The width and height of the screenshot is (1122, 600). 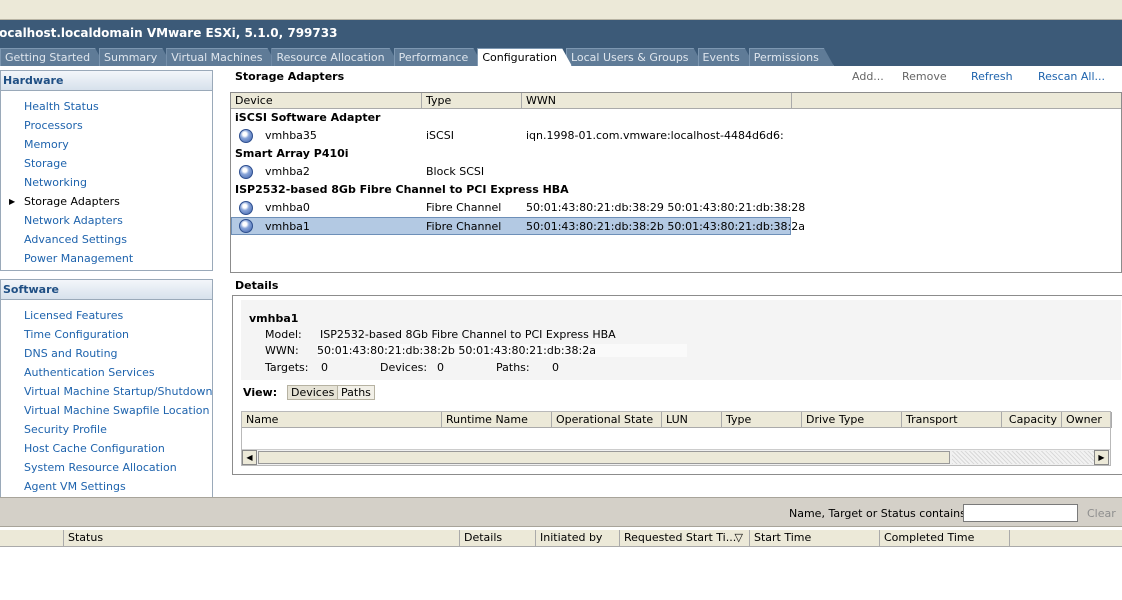 What do you see at coordinates (106, 220) in the screenshot?
I see `sidebar-item-network-adapters: Network Adapters` at bounding box center [106, 220].